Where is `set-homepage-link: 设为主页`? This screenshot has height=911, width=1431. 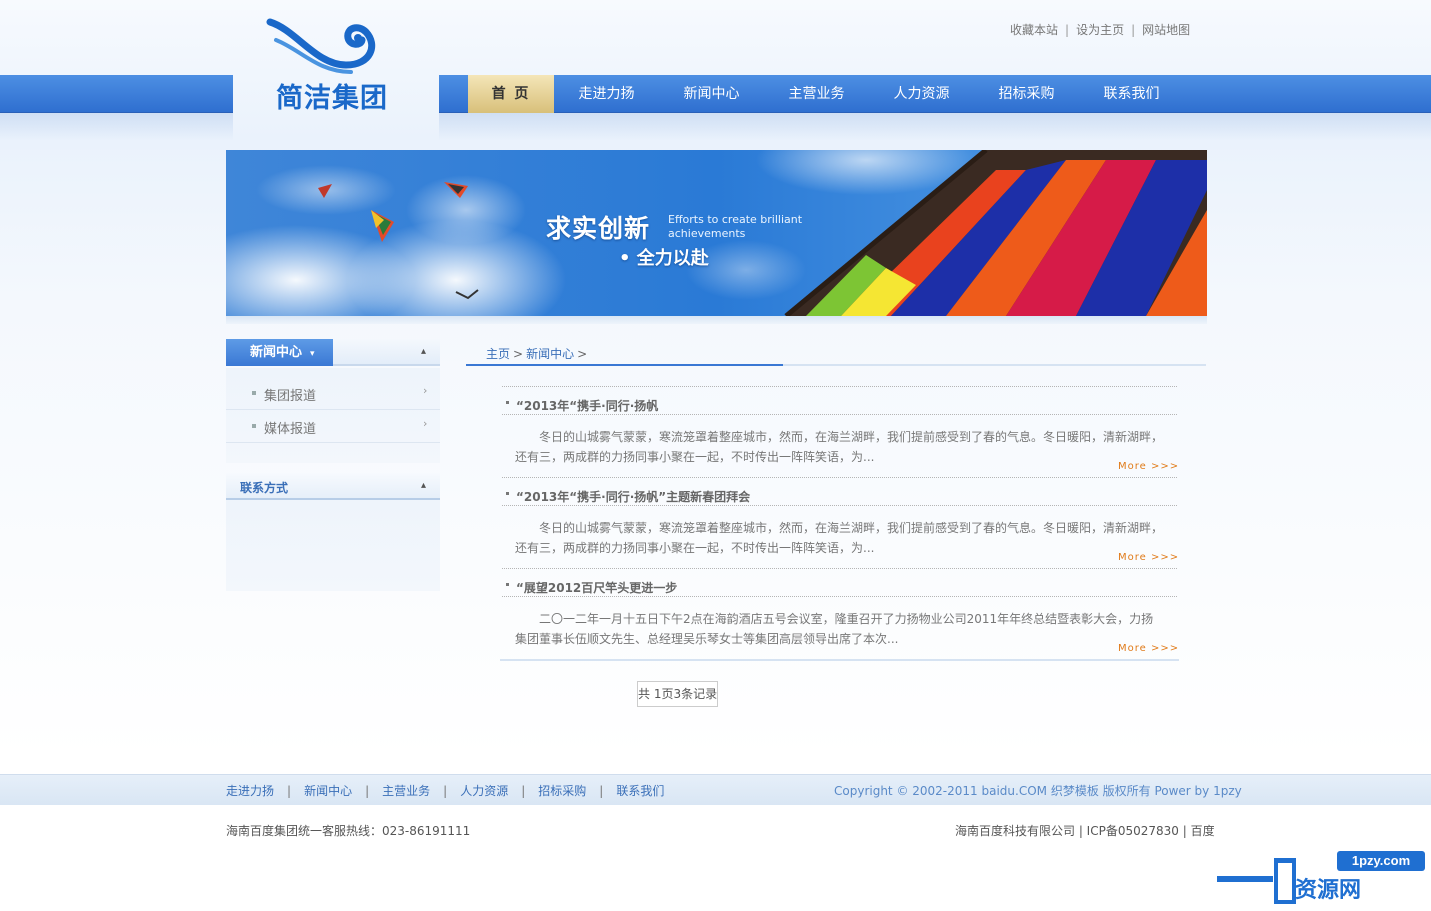
set-homepage-link: 设为主页 is located at coordinates (1100, 30).